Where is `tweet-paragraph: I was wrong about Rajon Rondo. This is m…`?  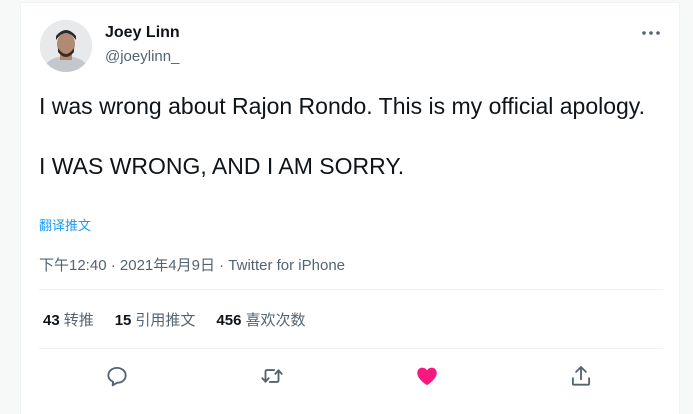
tweet-paragraph: I was wrong about Rajon Rondo. This is m… is located at coordinates (342, 106).